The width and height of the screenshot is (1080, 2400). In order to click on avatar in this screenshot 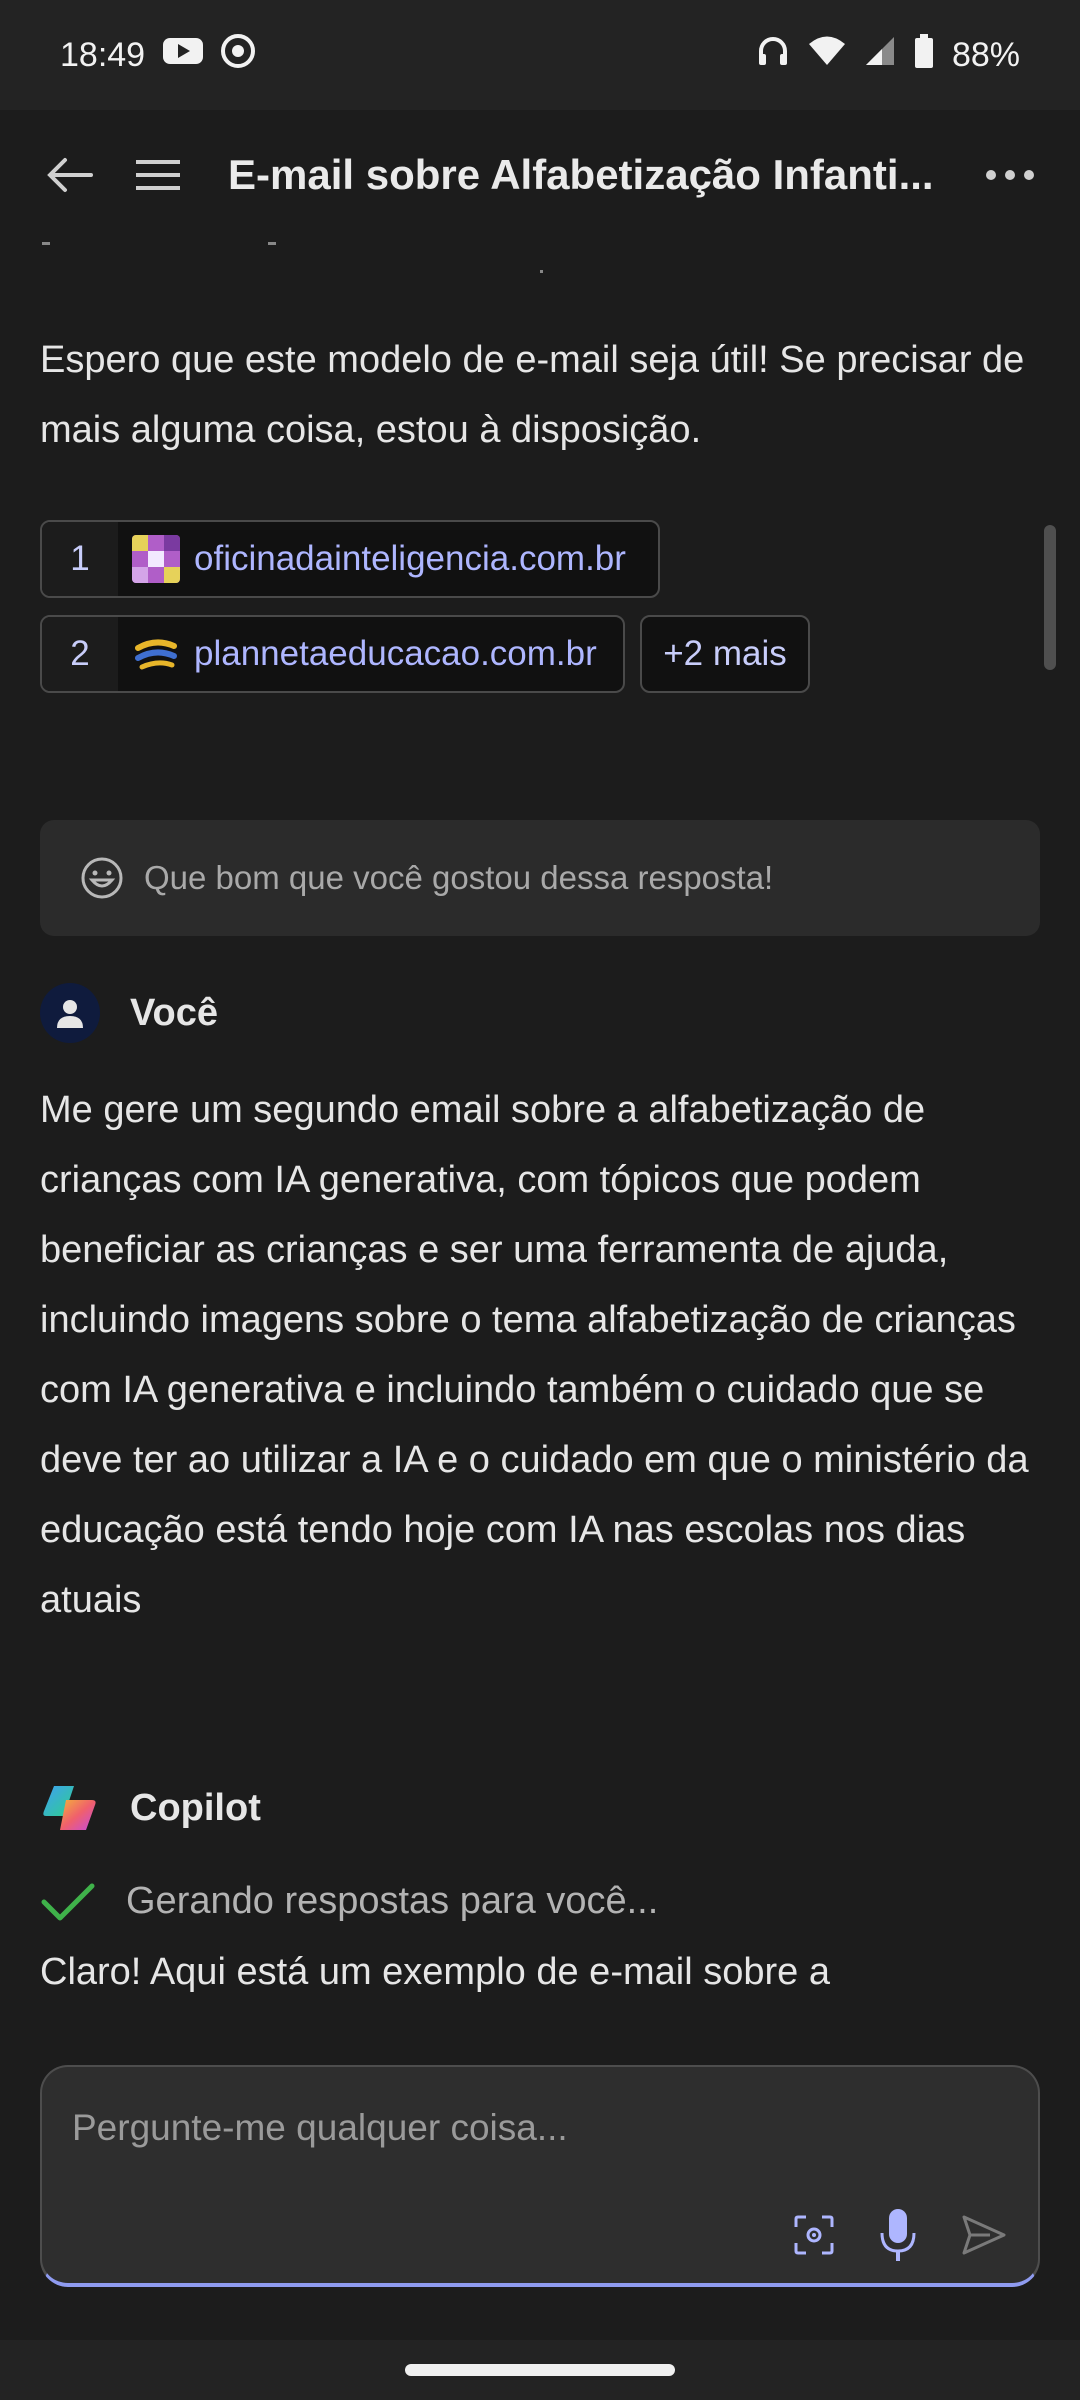, I will do `click(70, 1013)`.